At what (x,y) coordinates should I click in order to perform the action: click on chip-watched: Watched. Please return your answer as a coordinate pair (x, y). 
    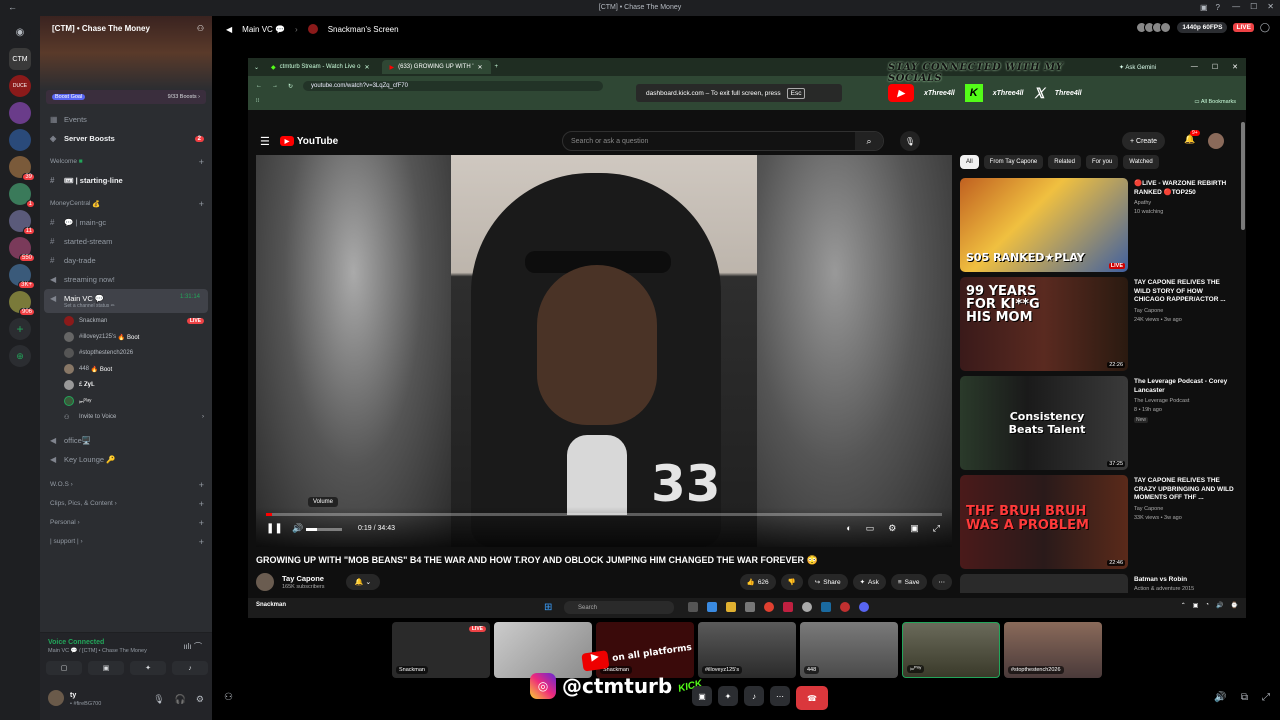
    Looking at the image, I should click on (1141, 162).